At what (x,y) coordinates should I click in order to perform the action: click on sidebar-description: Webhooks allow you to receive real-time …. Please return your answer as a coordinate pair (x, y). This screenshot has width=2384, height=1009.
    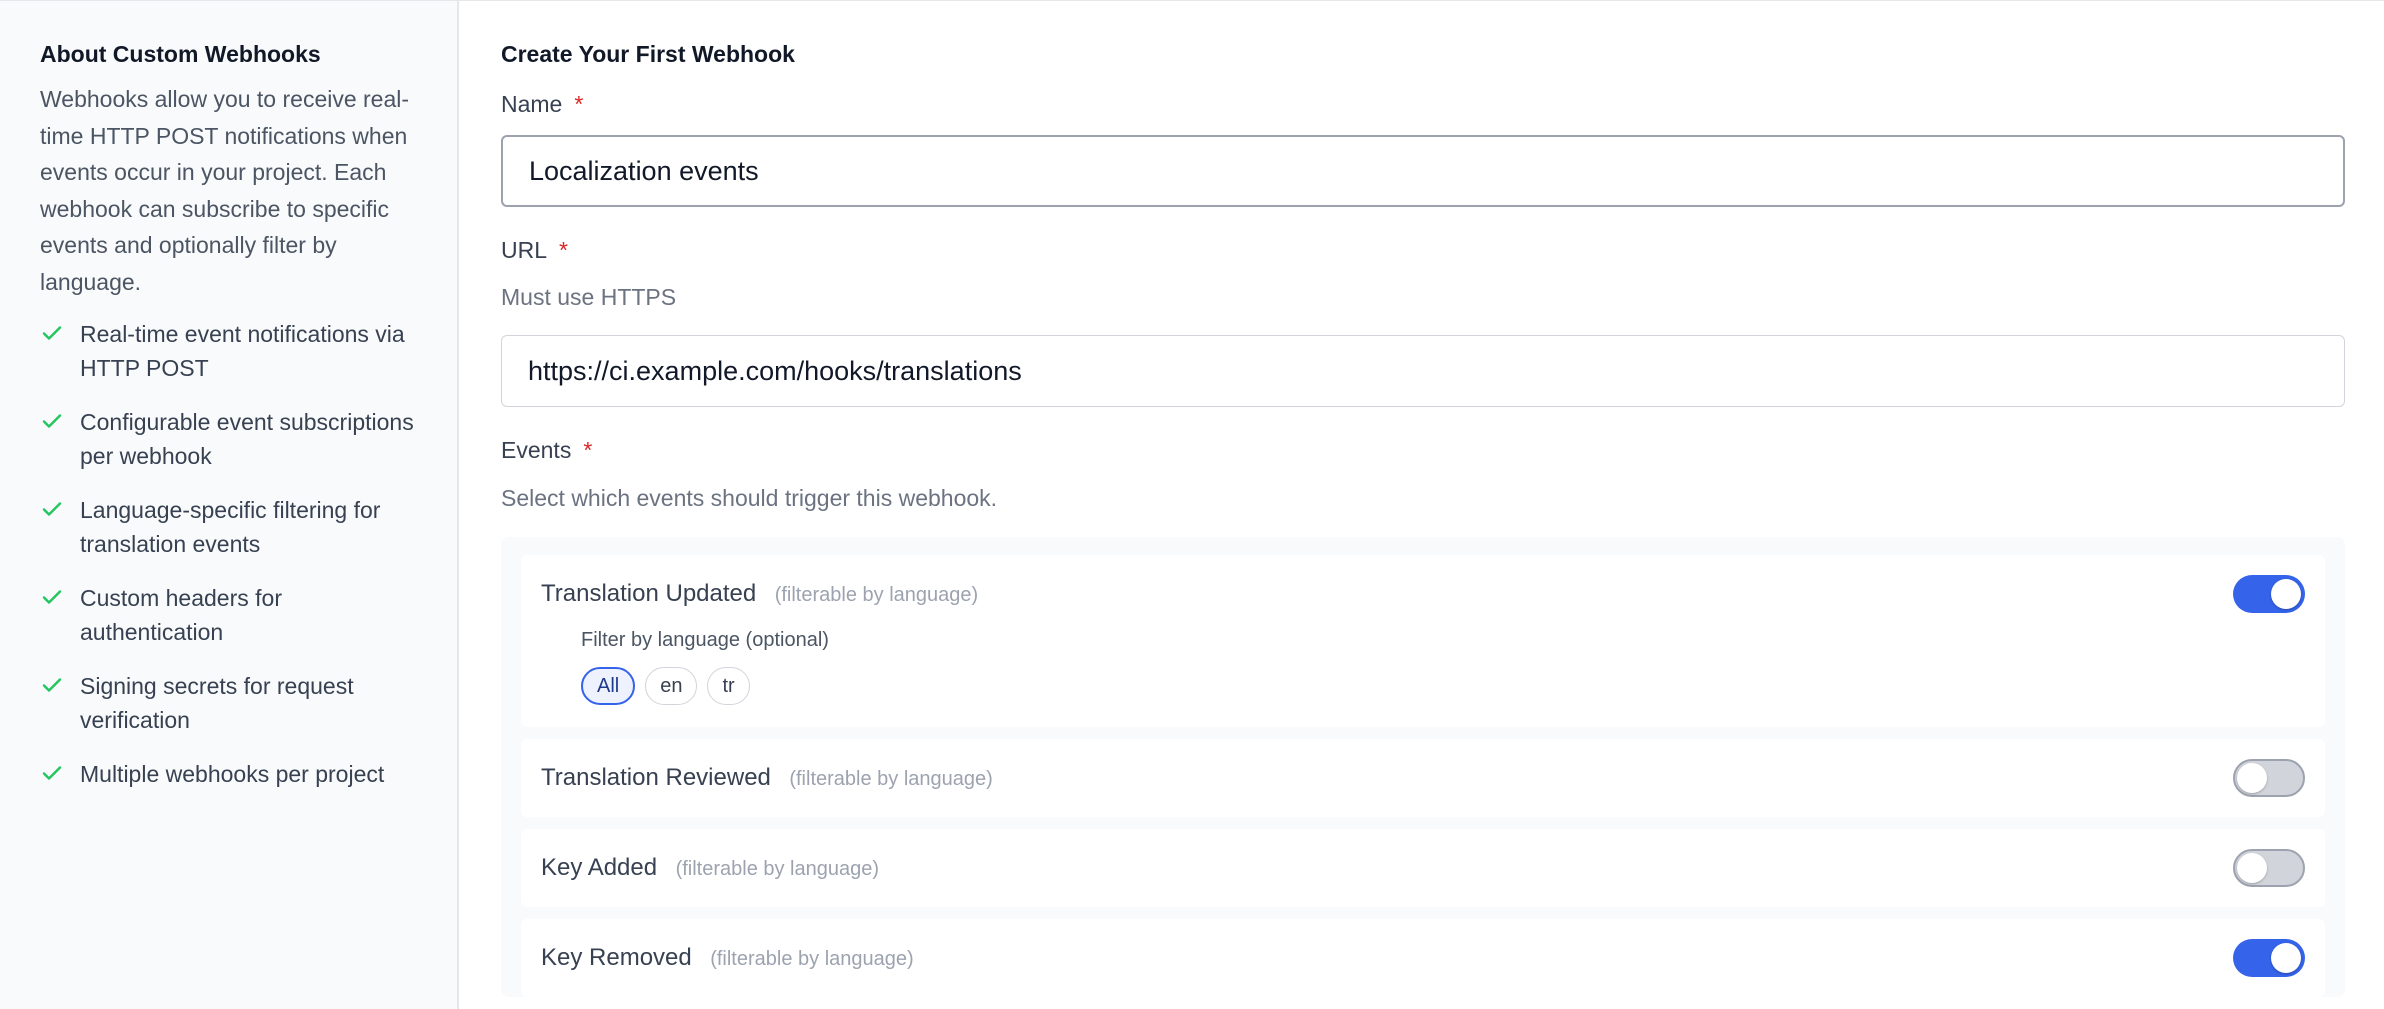
    Looking at the image, I should click on (225, 190).